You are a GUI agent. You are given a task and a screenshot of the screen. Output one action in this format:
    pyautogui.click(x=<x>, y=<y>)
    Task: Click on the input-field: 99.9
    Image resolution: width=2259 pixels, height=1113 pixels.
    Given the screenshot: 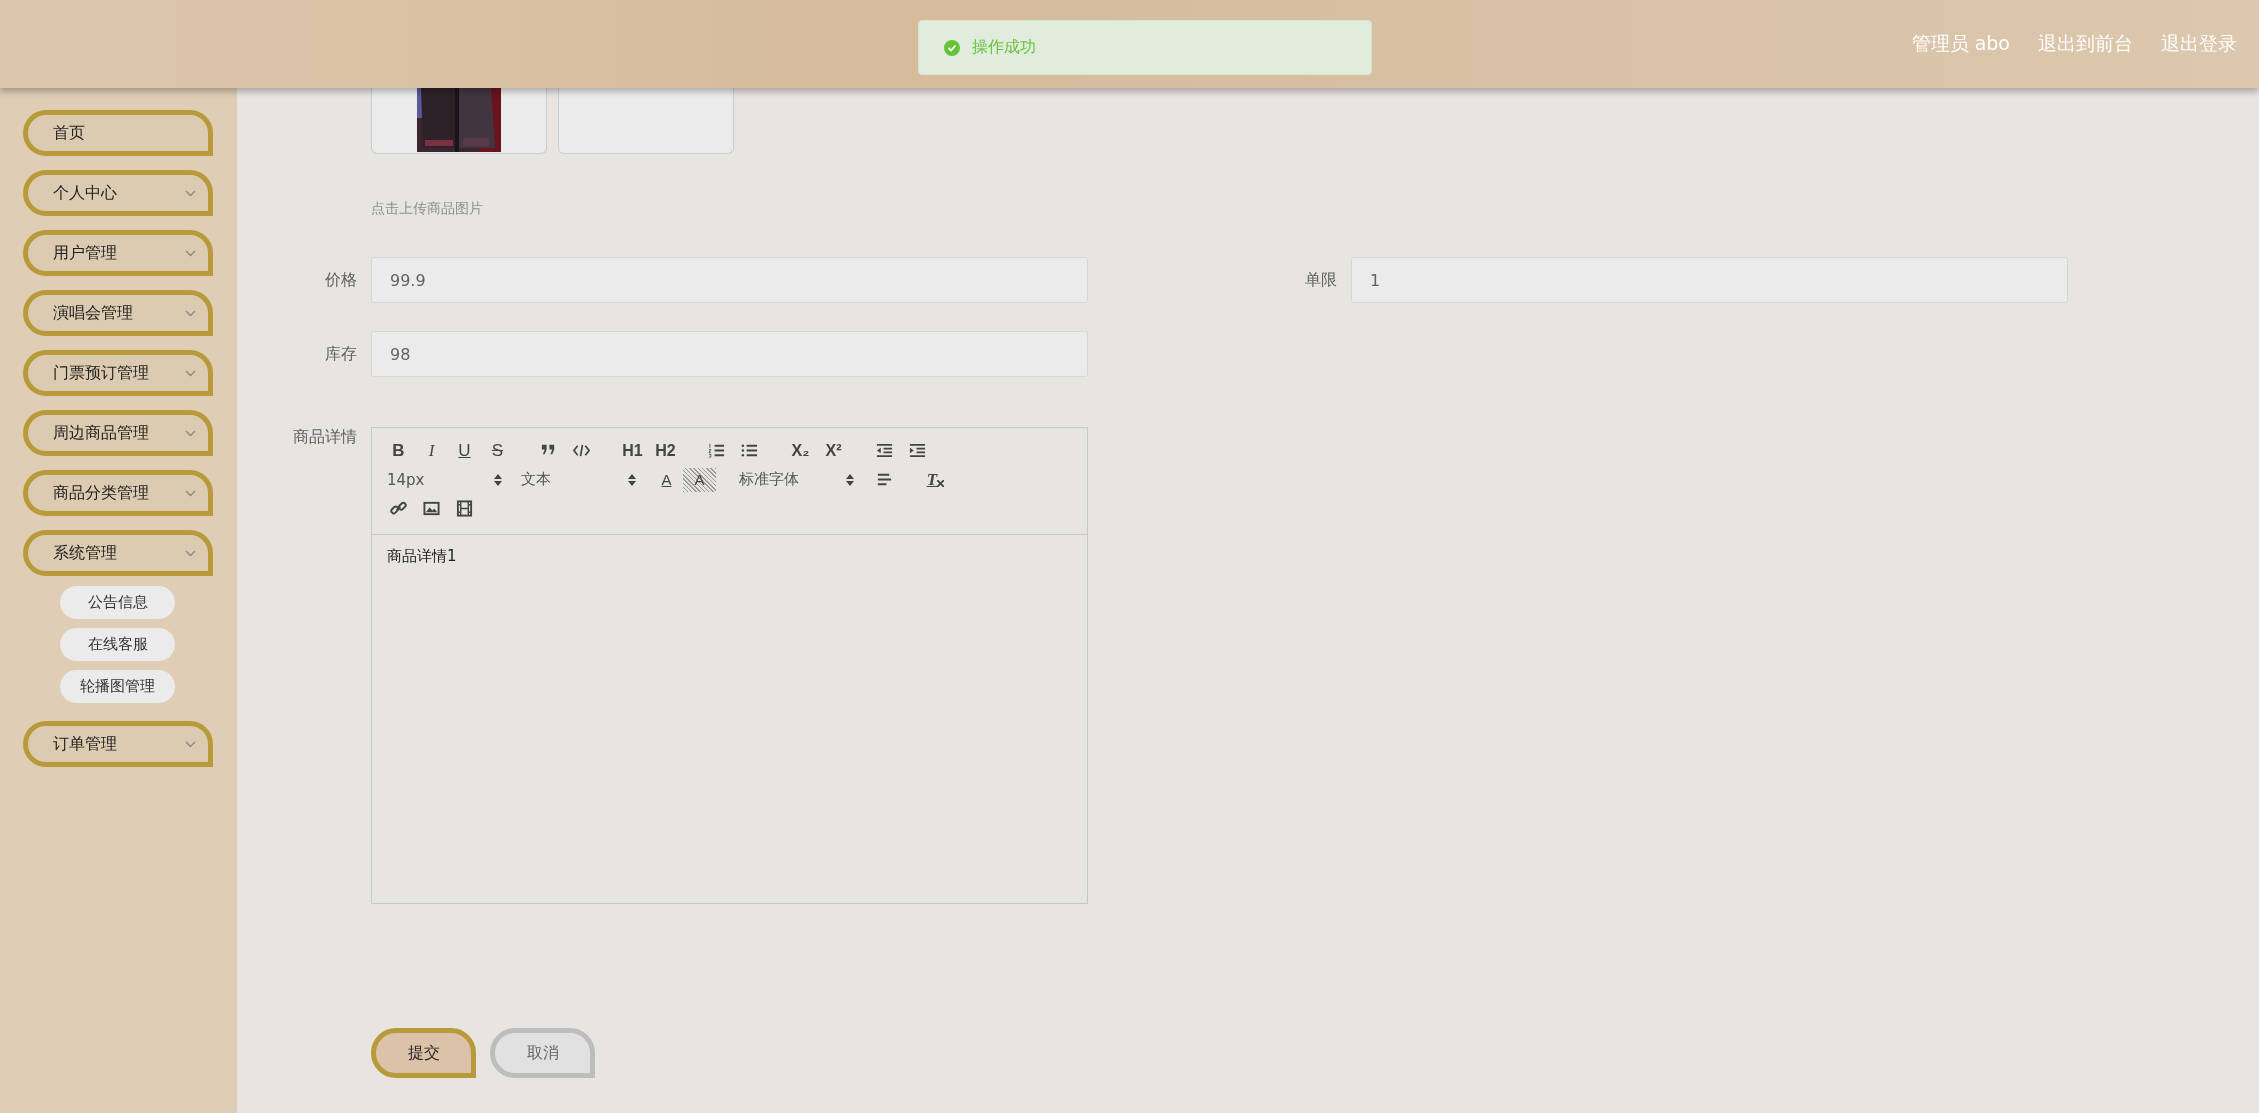 What is the action you would take?
    pyautogui.click(x=729, y=280)
    